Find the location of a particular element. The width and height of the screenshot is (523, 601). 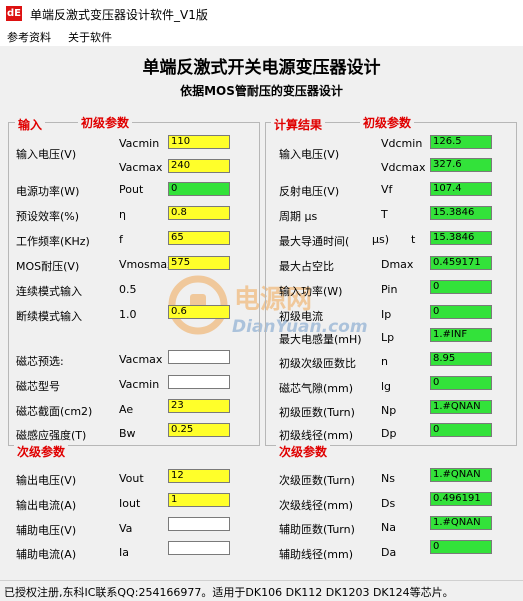

result-secondary-label: 辅助匝数(Turn) is located at coordinates (317, 529).